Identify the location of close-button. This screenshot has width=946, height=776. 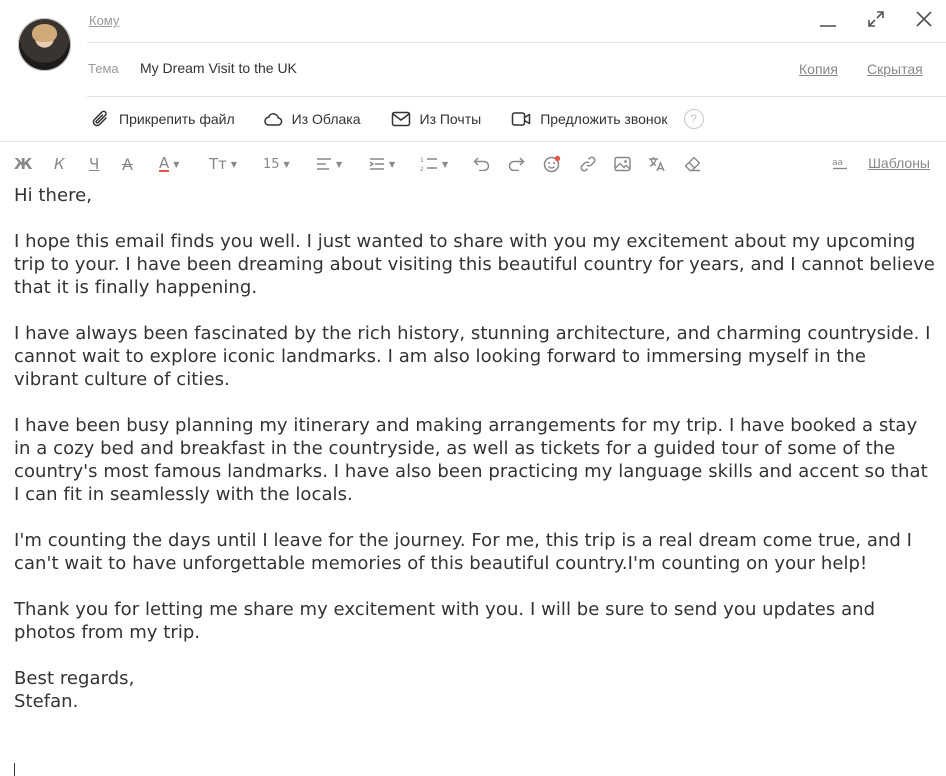
(924, 19).